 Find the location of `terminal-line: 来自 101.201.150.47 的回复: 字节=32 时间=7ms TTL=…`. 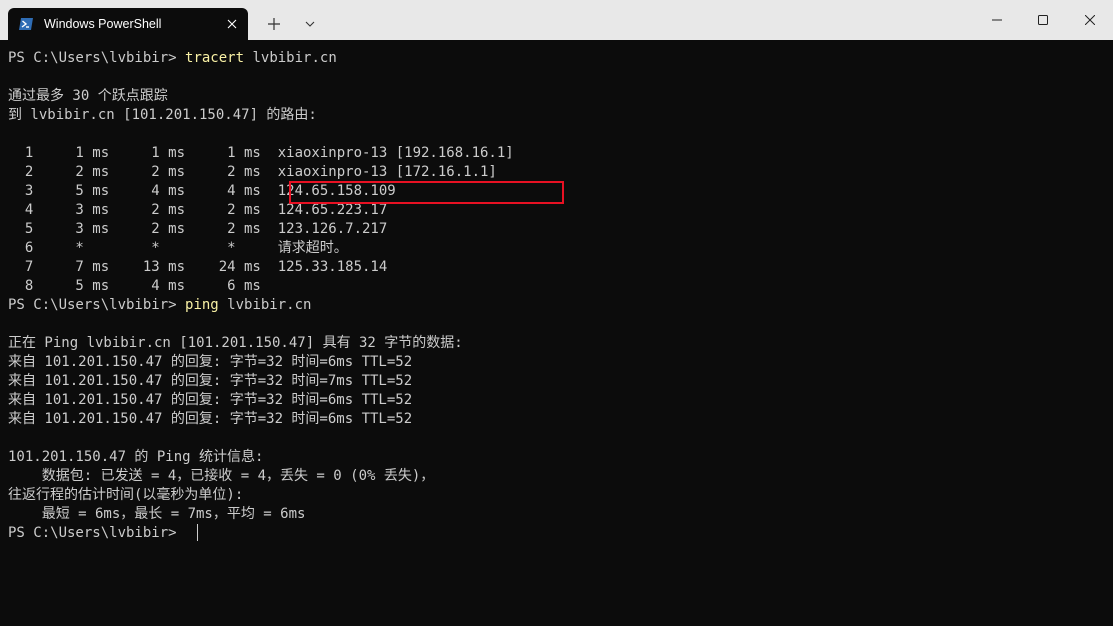

terminal-line: 来自 101.201.150.47 的回复: 字节=32 时间=7ms TTL=… is located at coordinates (210, 381).